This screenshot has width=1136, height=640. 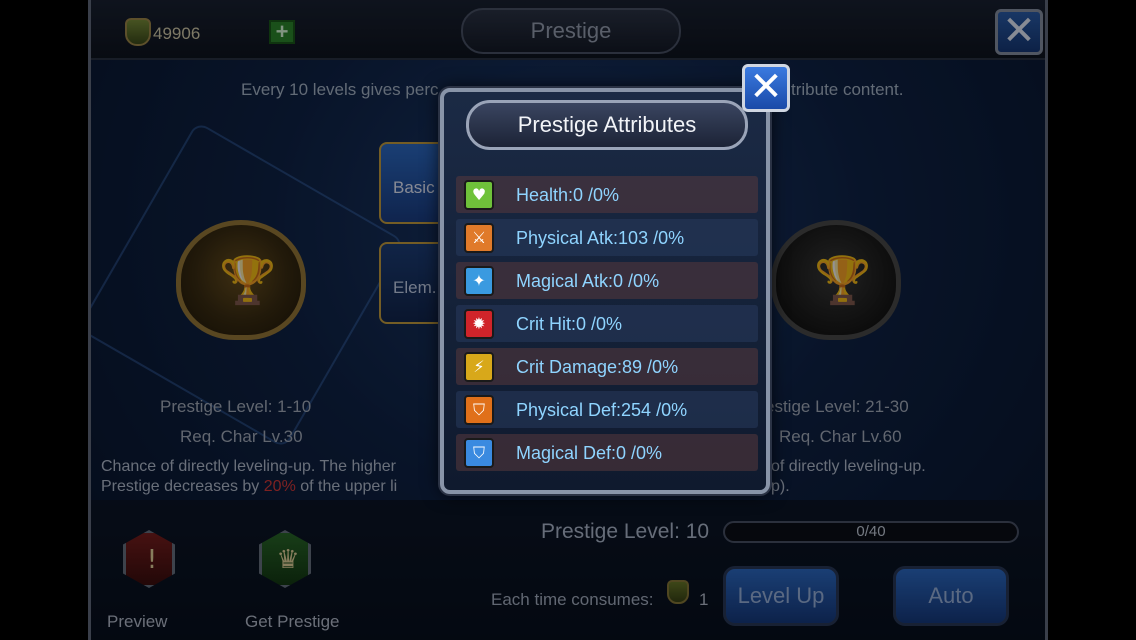 What do you see at coordinates (415, 287) in the screenshot?
I see `tab-elem-label: Elem.` at bounding box center [415, 287].